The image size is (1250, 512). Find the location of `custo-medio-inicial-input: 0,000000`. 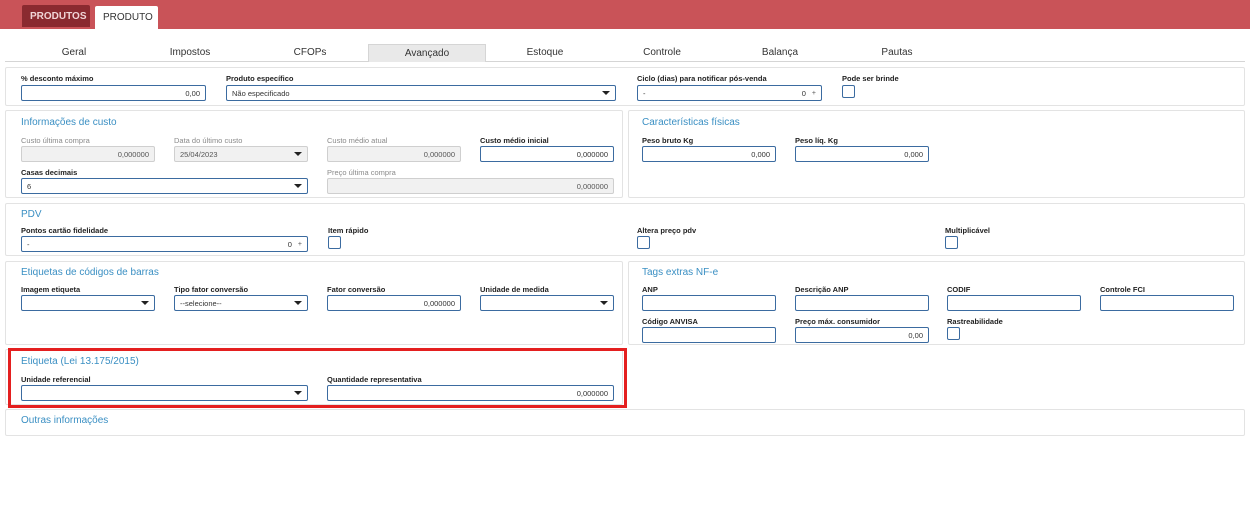

custo-medio-inicial-input: 0,000000 is located at coordinates (547, 154).